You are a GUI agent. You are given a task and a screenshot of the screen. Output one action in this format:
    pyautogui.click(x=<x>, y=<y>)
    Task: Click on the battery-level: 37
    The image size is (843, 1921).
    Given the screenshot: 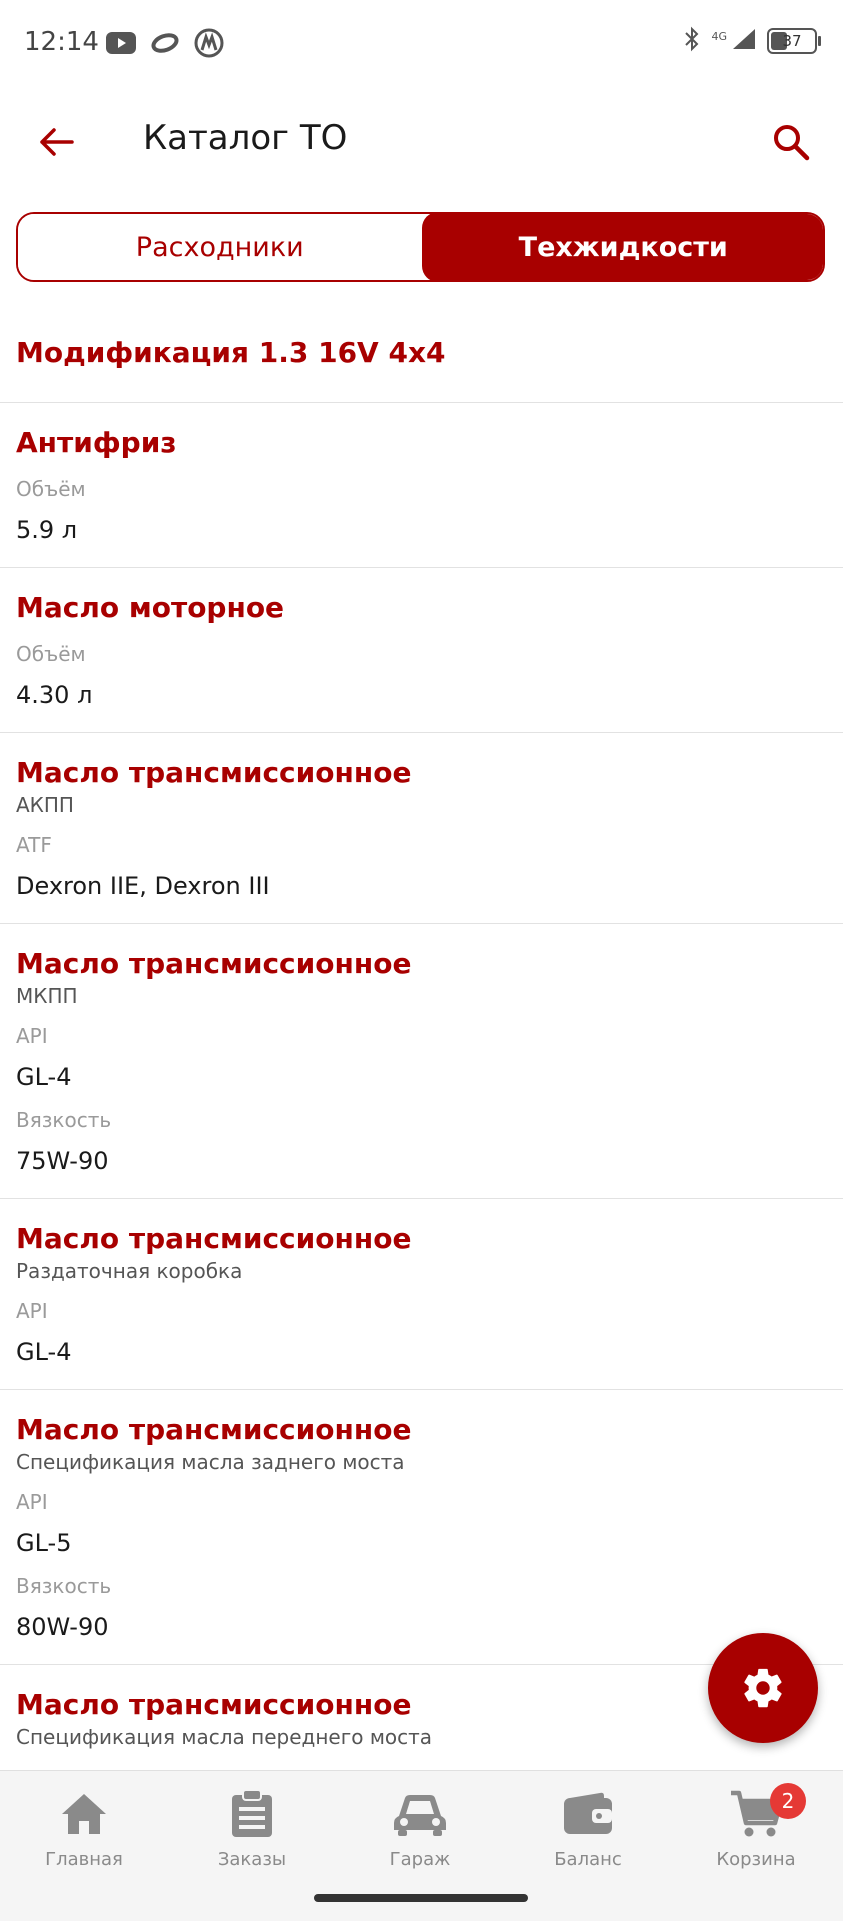 What is the action you would take?
    pyautogui.click(x=792, y=41)
    